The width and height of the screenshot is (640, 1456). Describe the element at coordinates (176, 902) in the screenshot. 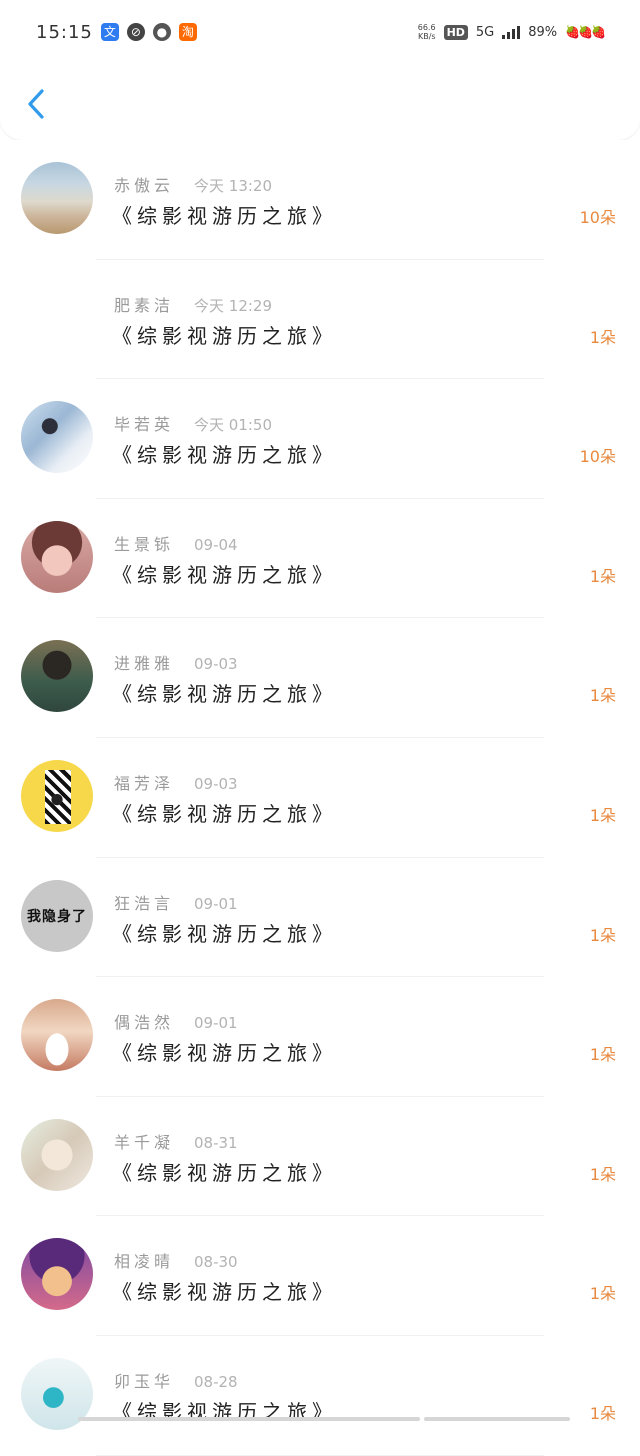

I see `name-line: 狂浩言 09-01` at that location.